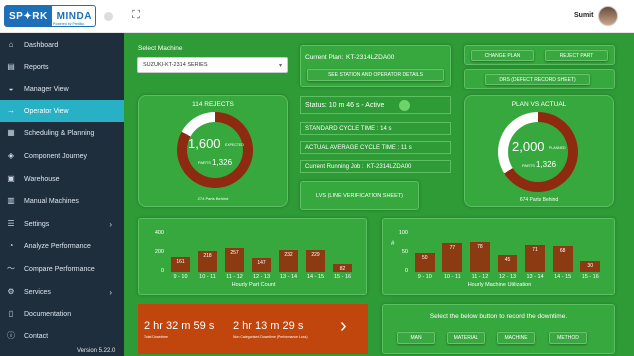  I want to click on sidebar-item-compare-performance: 〜 Compare Performance, so click(62, 269).